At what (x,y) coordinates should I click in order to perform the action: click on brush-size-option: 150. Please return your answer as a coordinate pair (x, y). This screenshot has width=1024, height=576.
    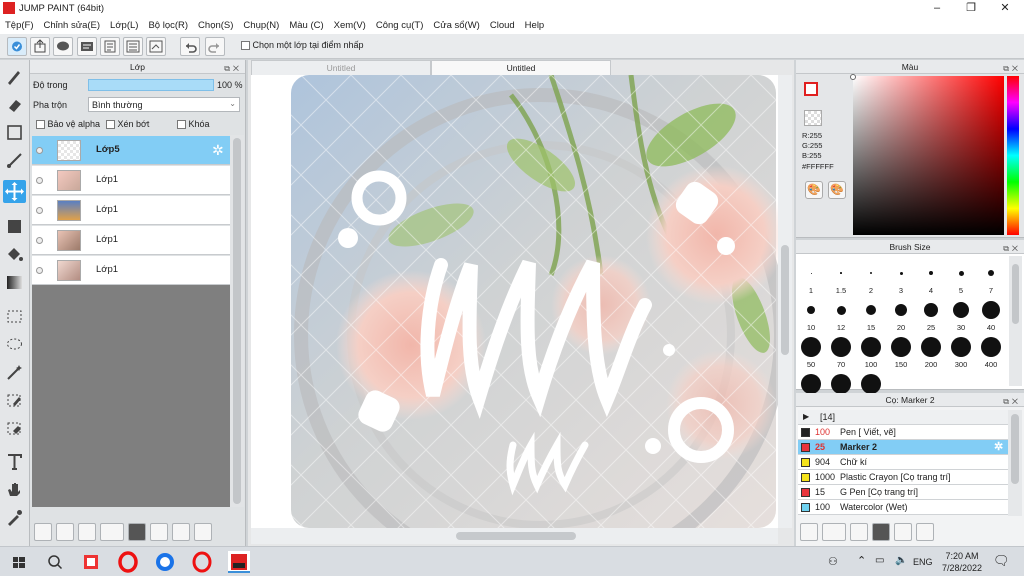
    Looking at the image, I should click on (901, 352).